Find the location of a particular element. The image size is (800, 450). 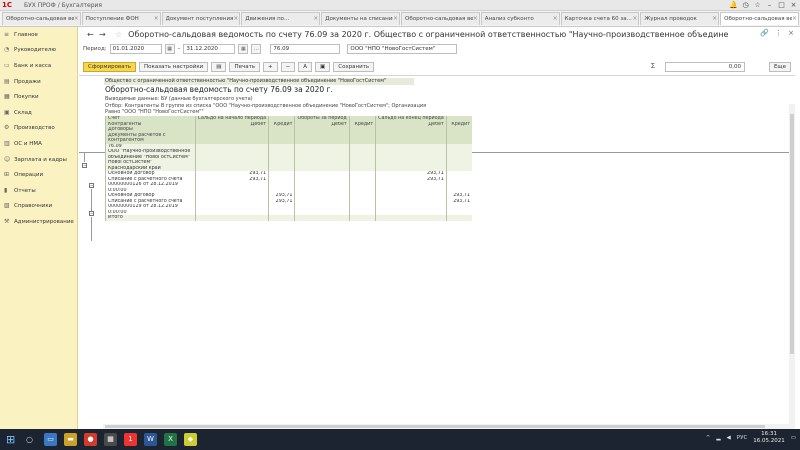

document-actions: 🔗 ⋮ × is located at coordinates (777, 33).